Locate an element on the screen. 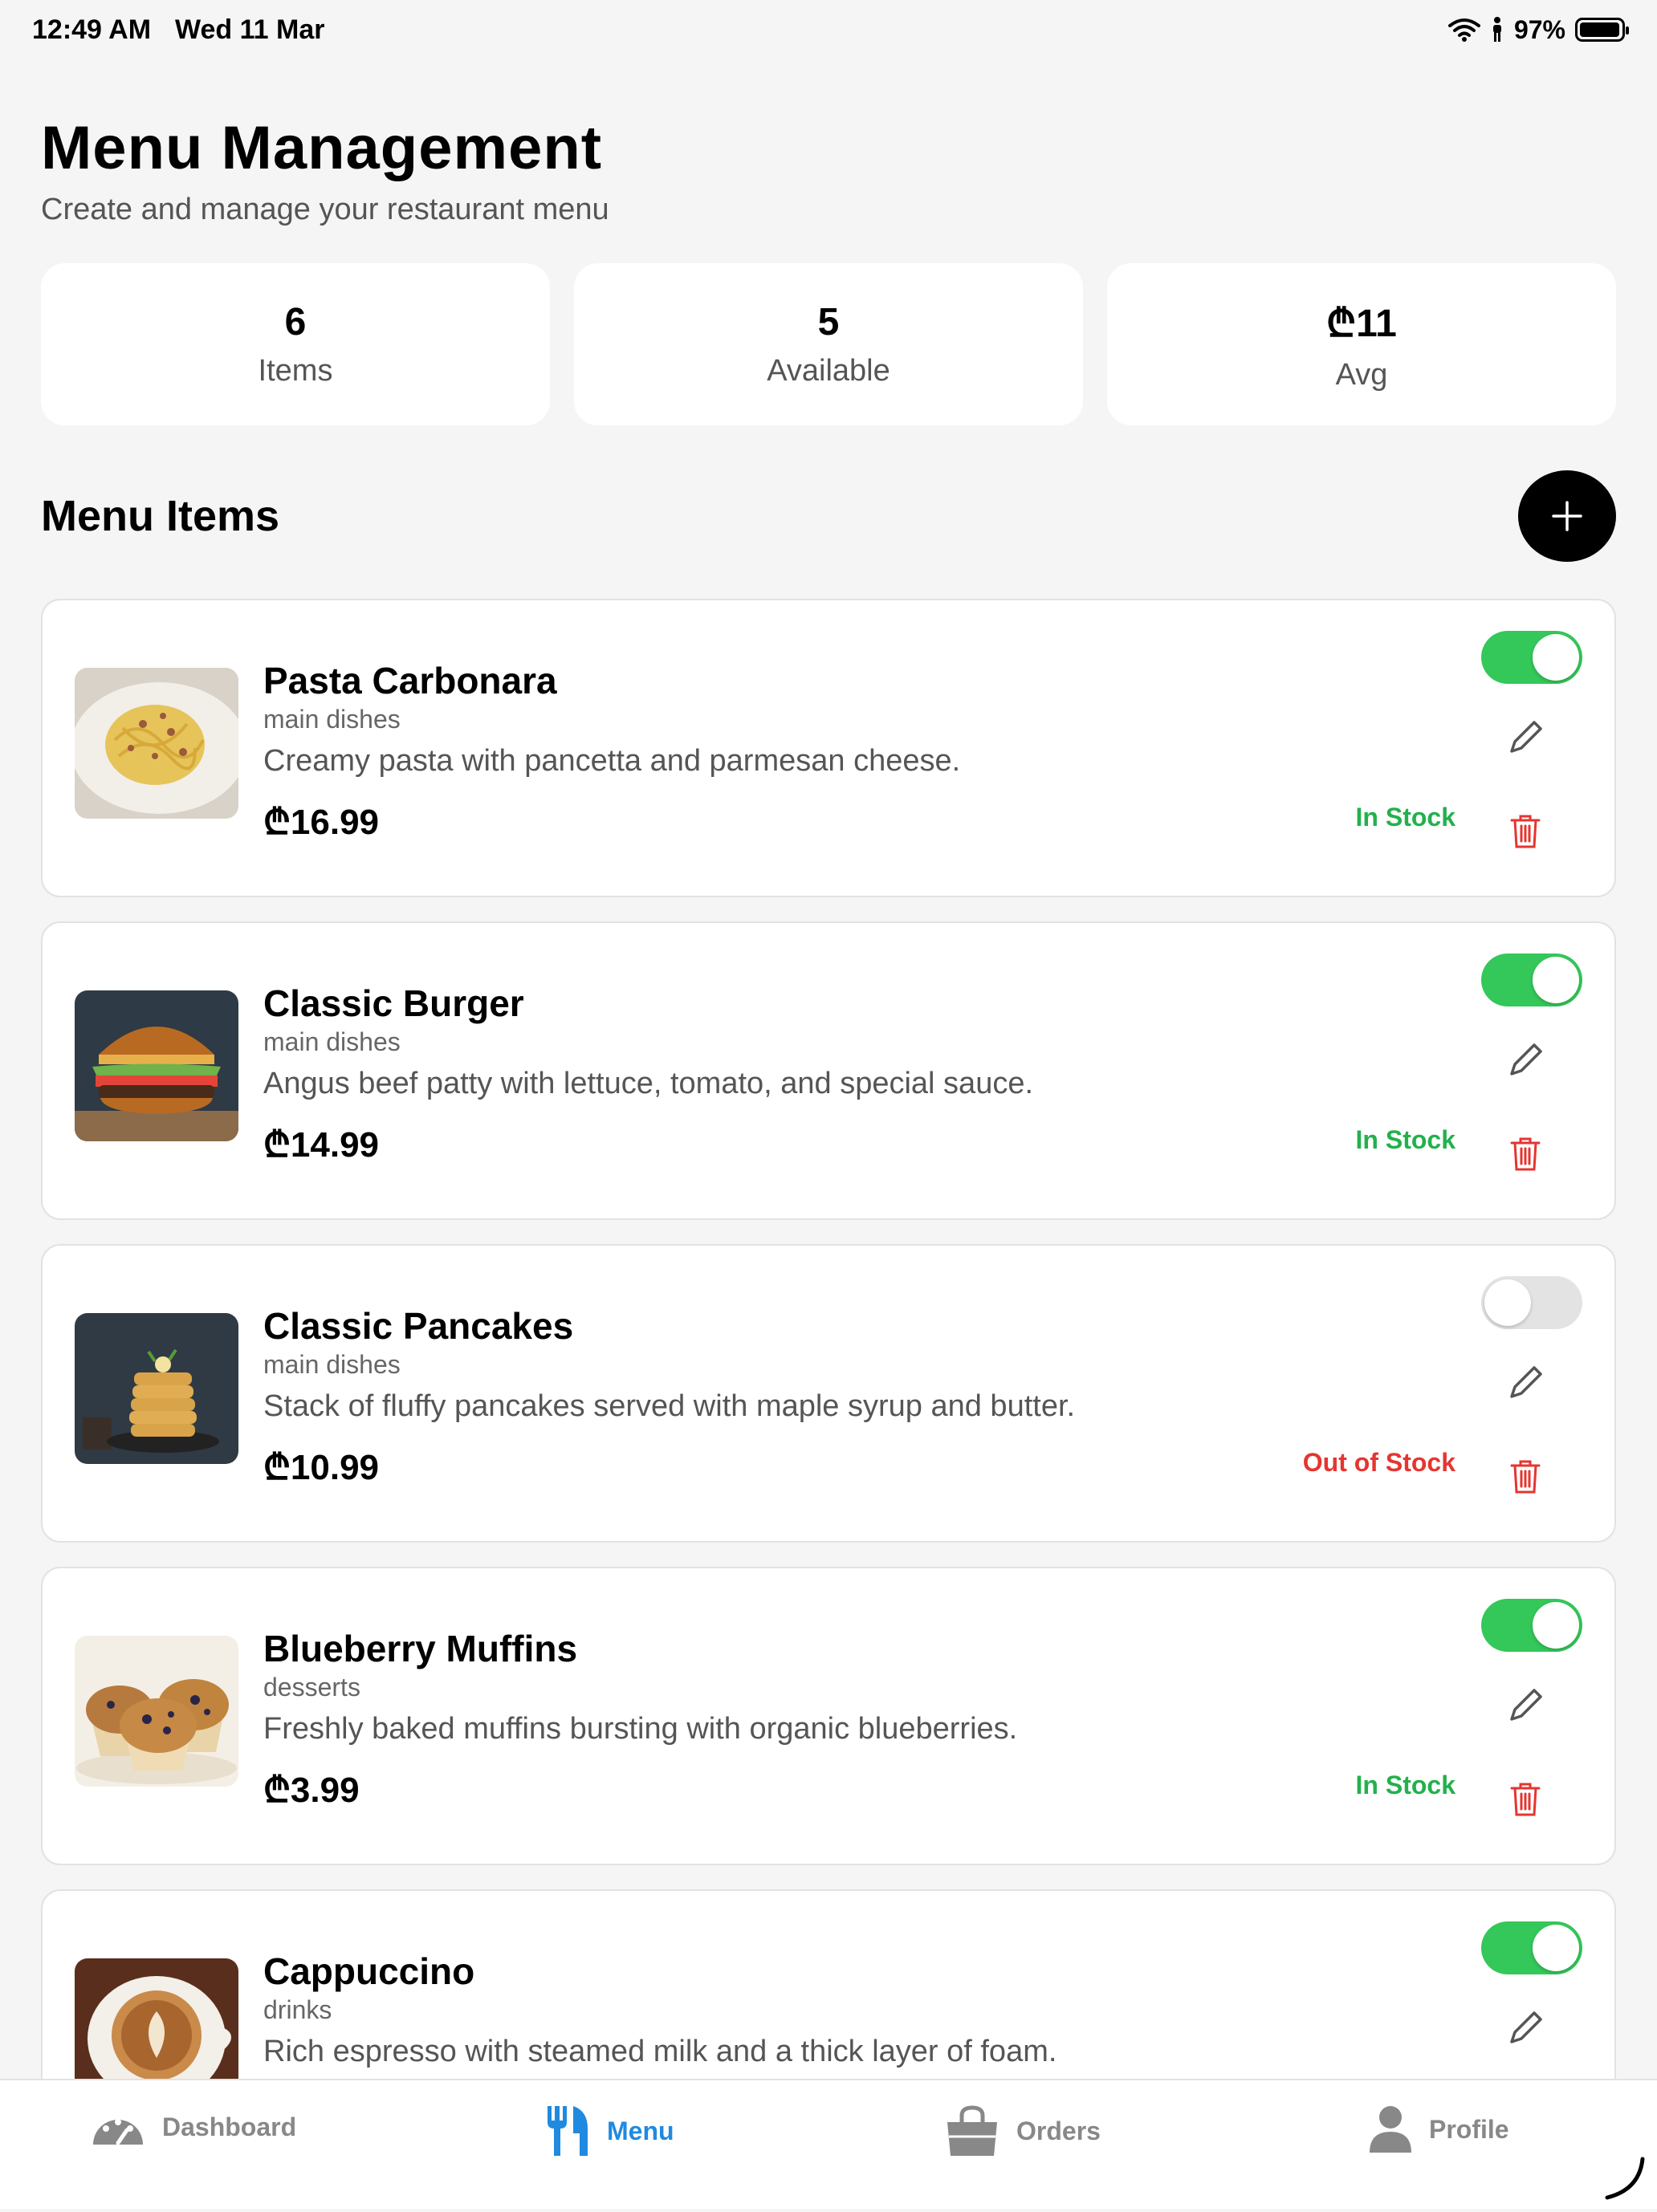  accessibility-icon is located at coordinates (1496, 30).